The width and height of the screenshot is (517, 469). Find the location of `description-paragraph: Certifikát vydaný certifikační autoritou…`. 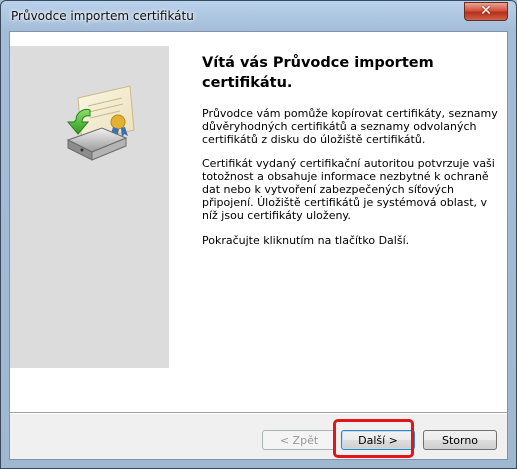

description-paragraph: Certifikát vydaný certifikační autoritou… is located at coordinates (348, 189).